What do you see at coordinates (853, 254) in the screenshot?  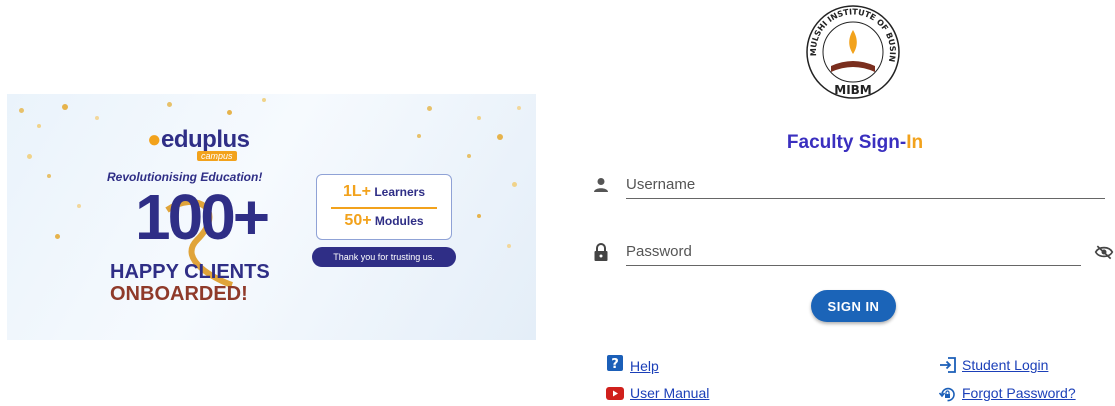 I see `password-input` at bounding box center [853, 254].